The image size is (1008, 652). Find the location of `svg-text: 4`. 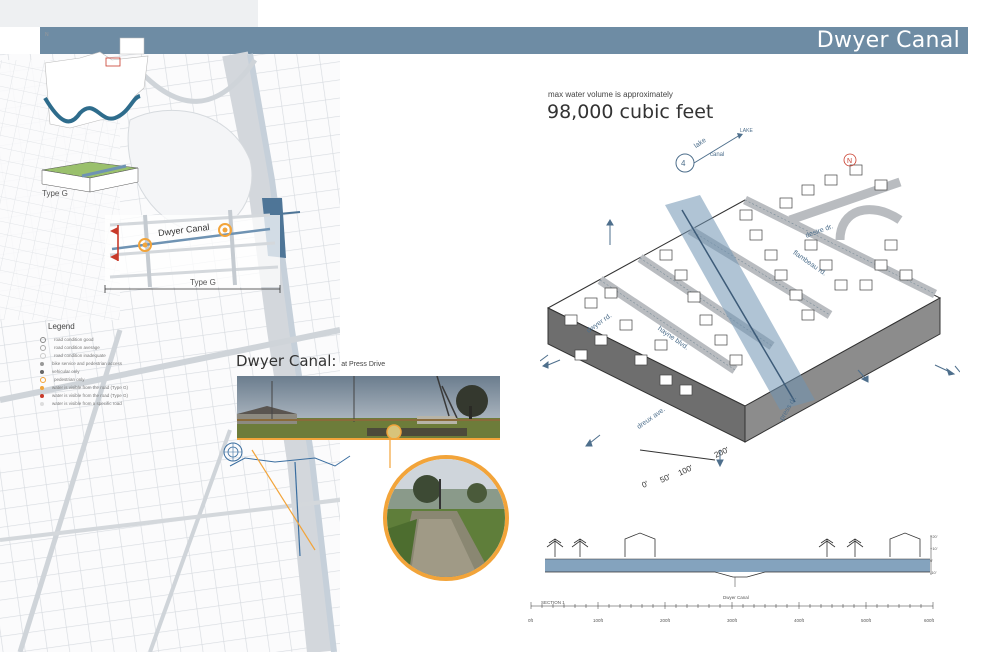

svg-text: 4 is located at coordinates (683, 163).